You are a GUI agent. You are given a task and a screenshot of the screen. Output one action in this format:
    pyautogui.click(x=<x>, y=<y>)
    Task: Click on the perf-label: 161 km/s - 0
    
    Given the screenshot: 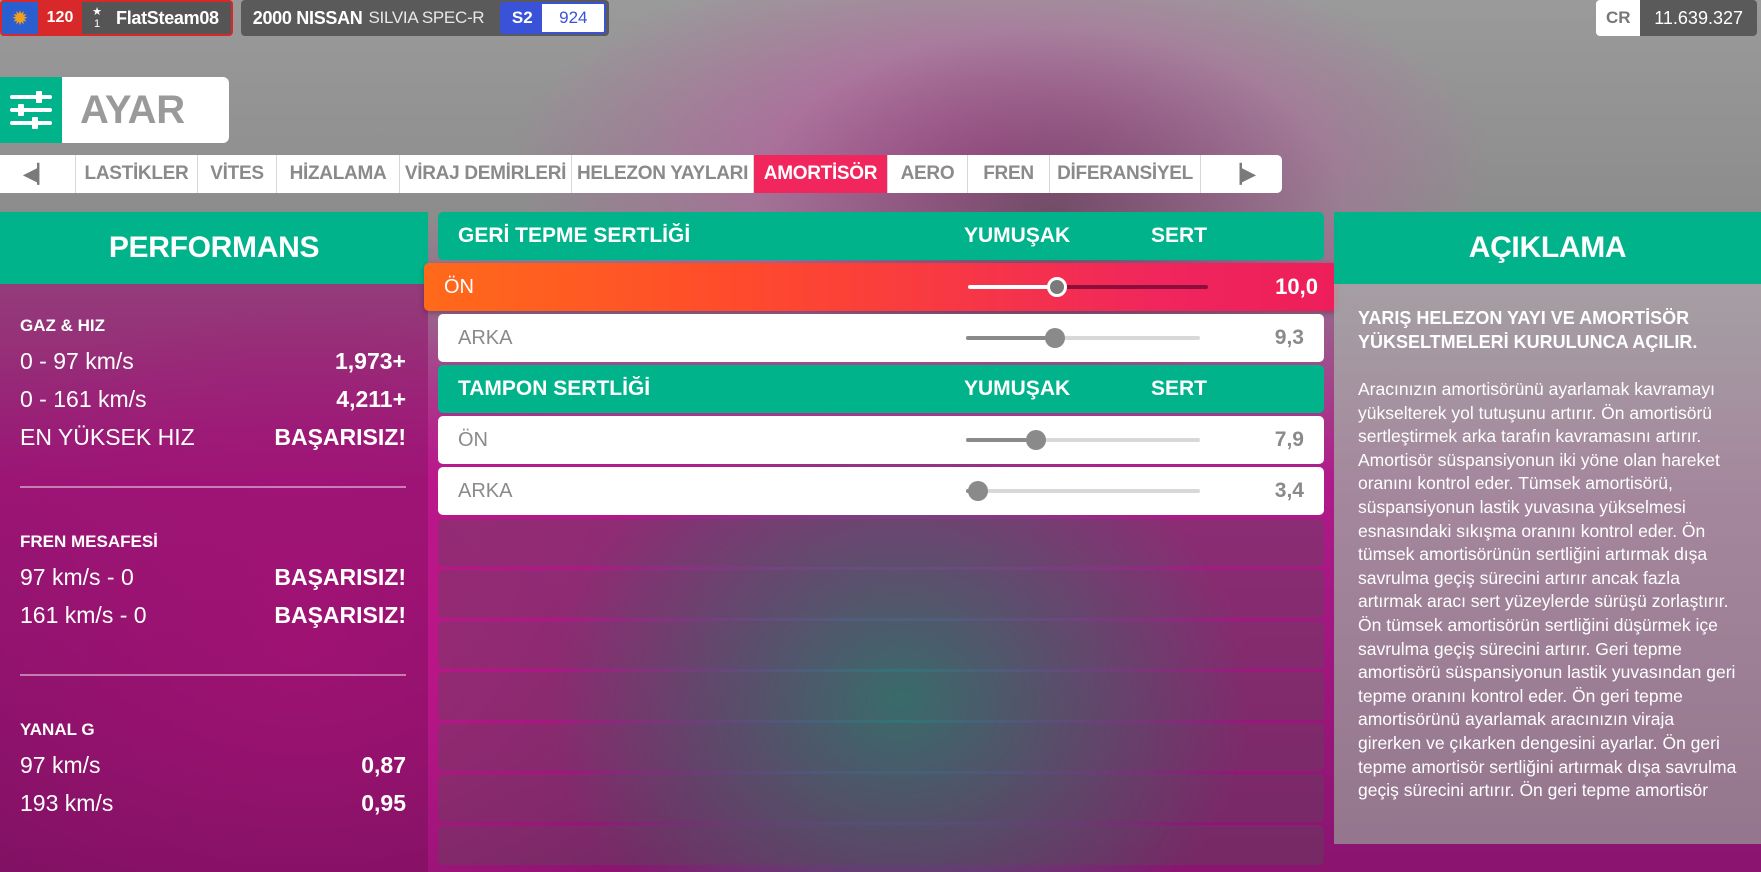 What is the action you would take?
    pyautogui.click(x=83, y=614)
    